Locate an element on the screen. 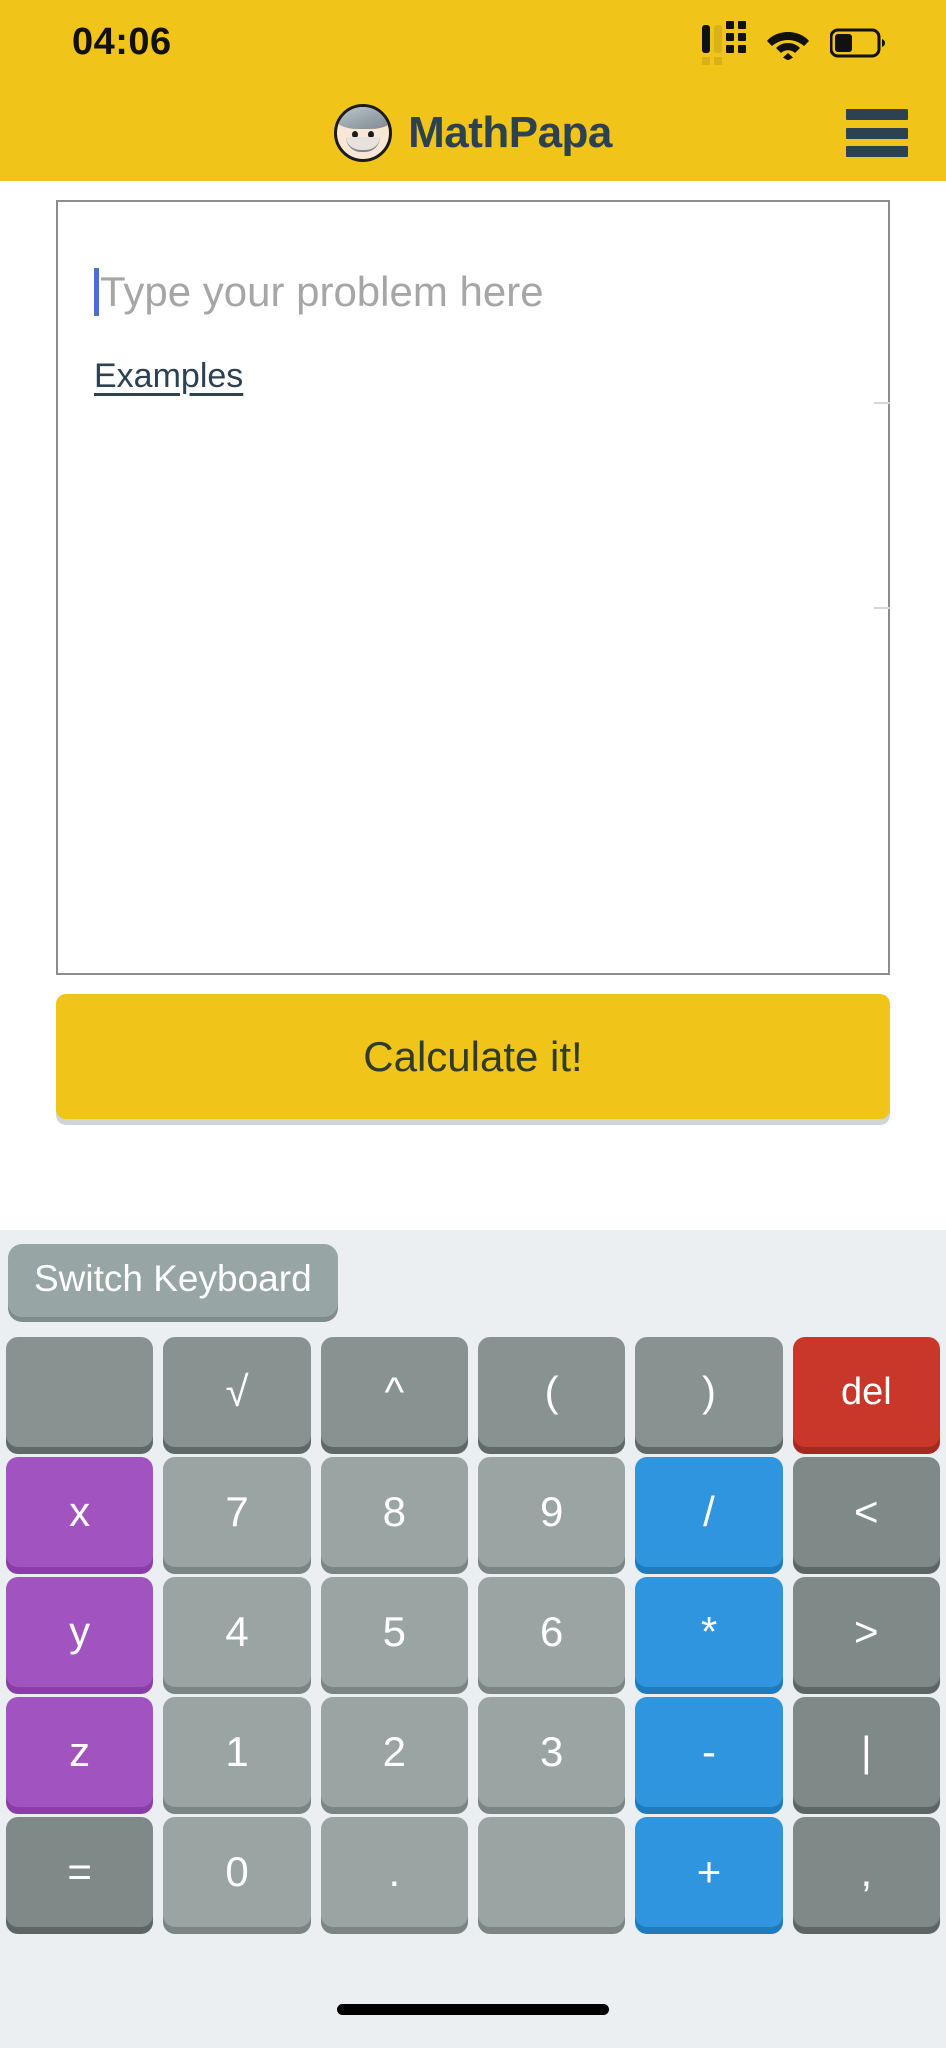 This screenshot has width=946, height=2048. brand-logo: MathPapa is located at coordinates (473, 133).